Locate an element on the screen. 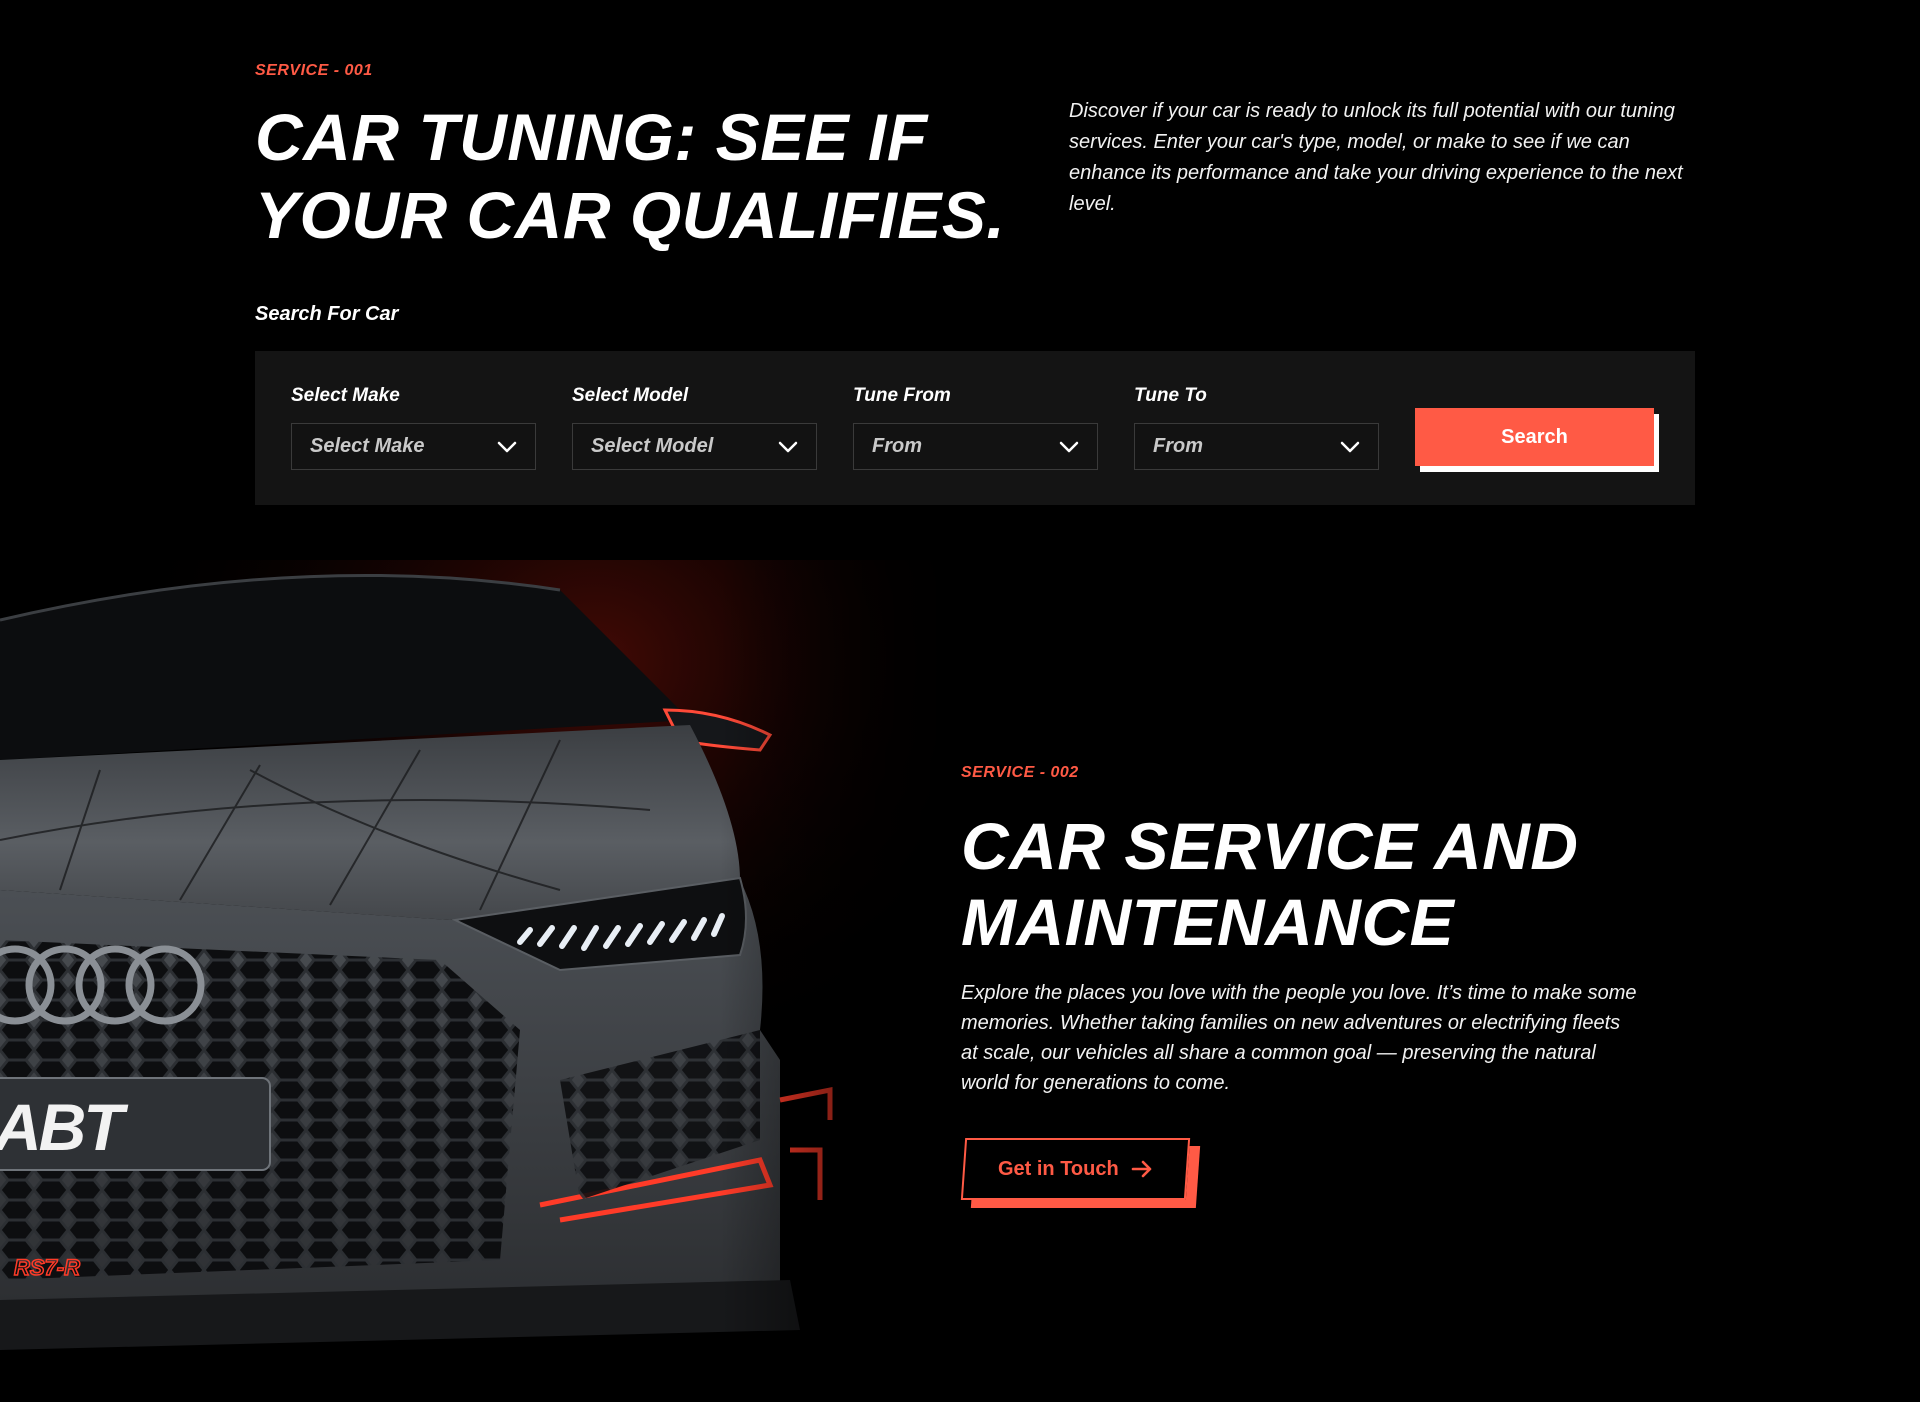 Image resolution: width=1920 pixels, height=1402 pixels. search-button-wrap: Search is located at coordinates (1537, 440).